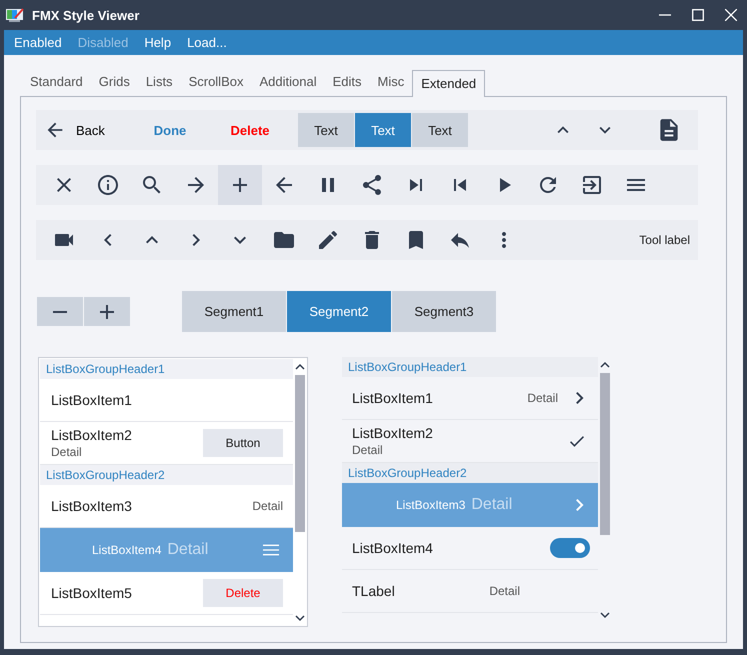 The height and width of the screenshot is (655, 747). I want to click on close-icon, so click(731, 15).